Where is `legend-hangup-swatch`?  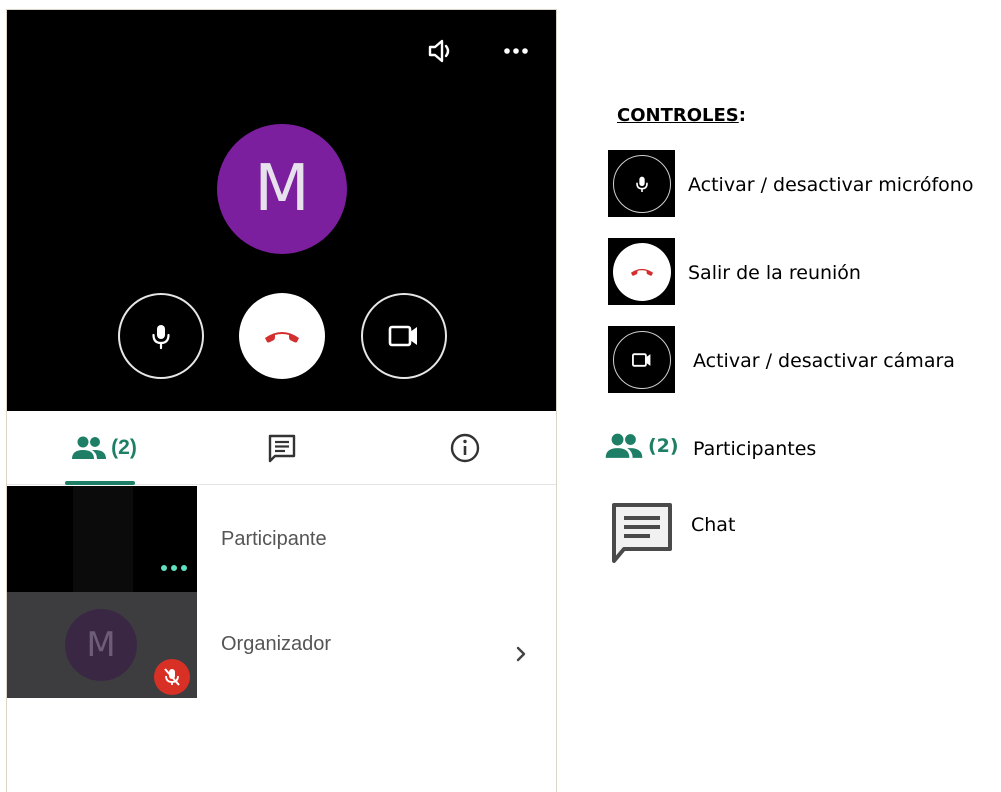 legend-hangup-swatch is located at coordinates (641, 271).